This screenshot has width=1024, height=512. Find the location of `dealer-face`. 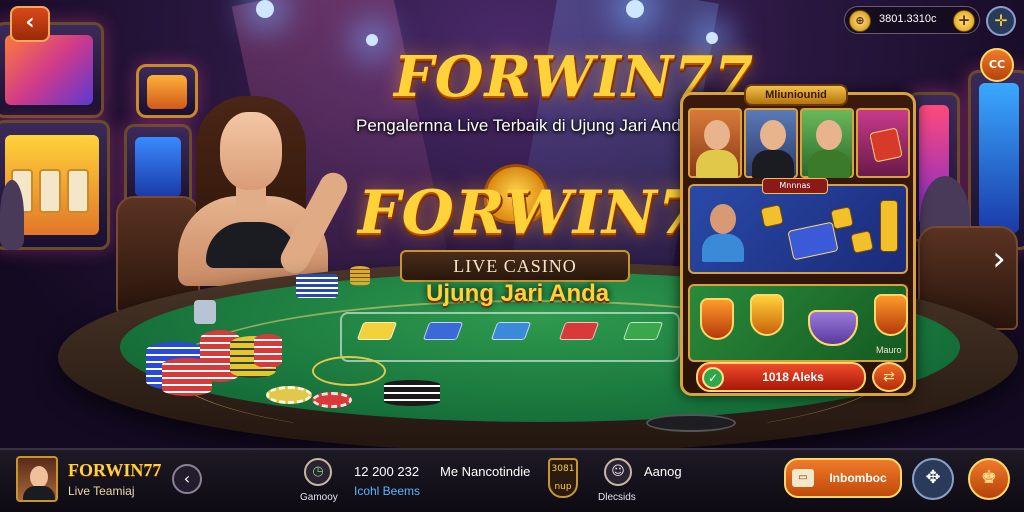

dealer-face is located at coordinates (251, 151).